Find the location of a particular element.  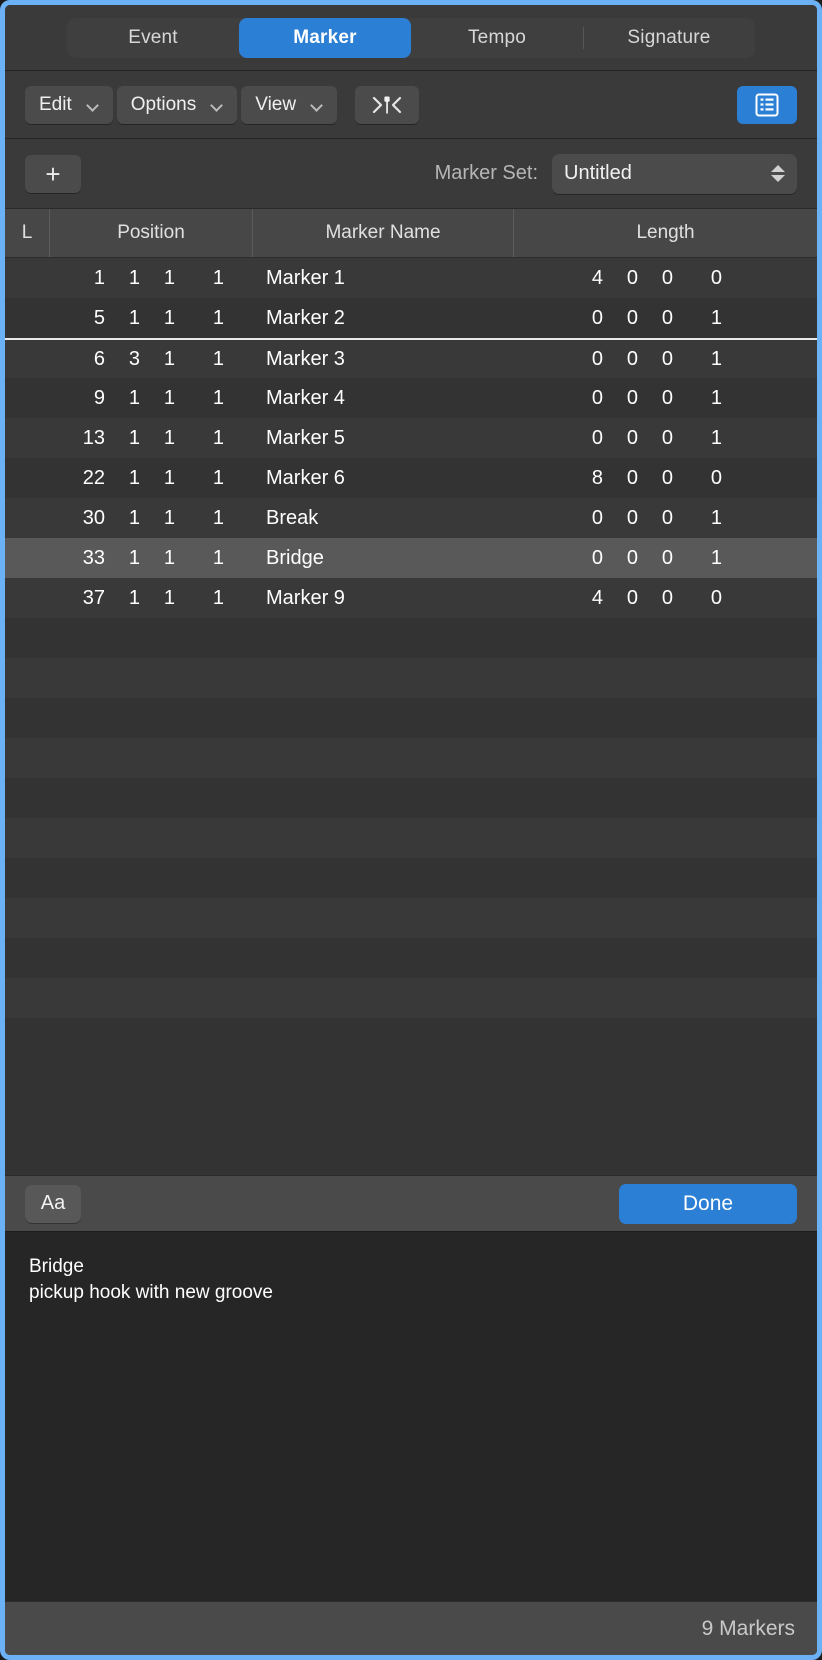

done-button: Done is located at coordinates (708, 1203).